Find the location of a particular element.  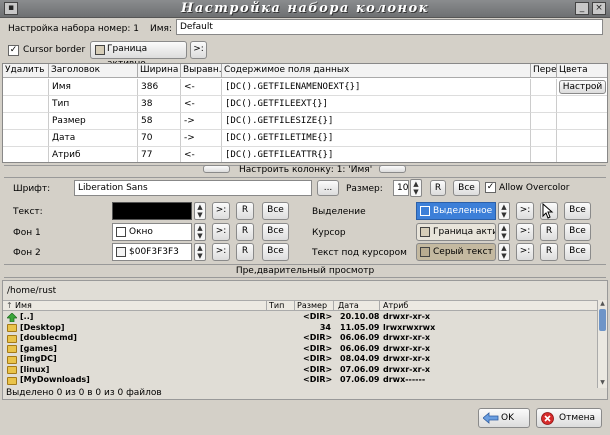

list-item: [linux] <DIR> 07.06.09 drwxr-xr-x is located at coordinates (300, 370).